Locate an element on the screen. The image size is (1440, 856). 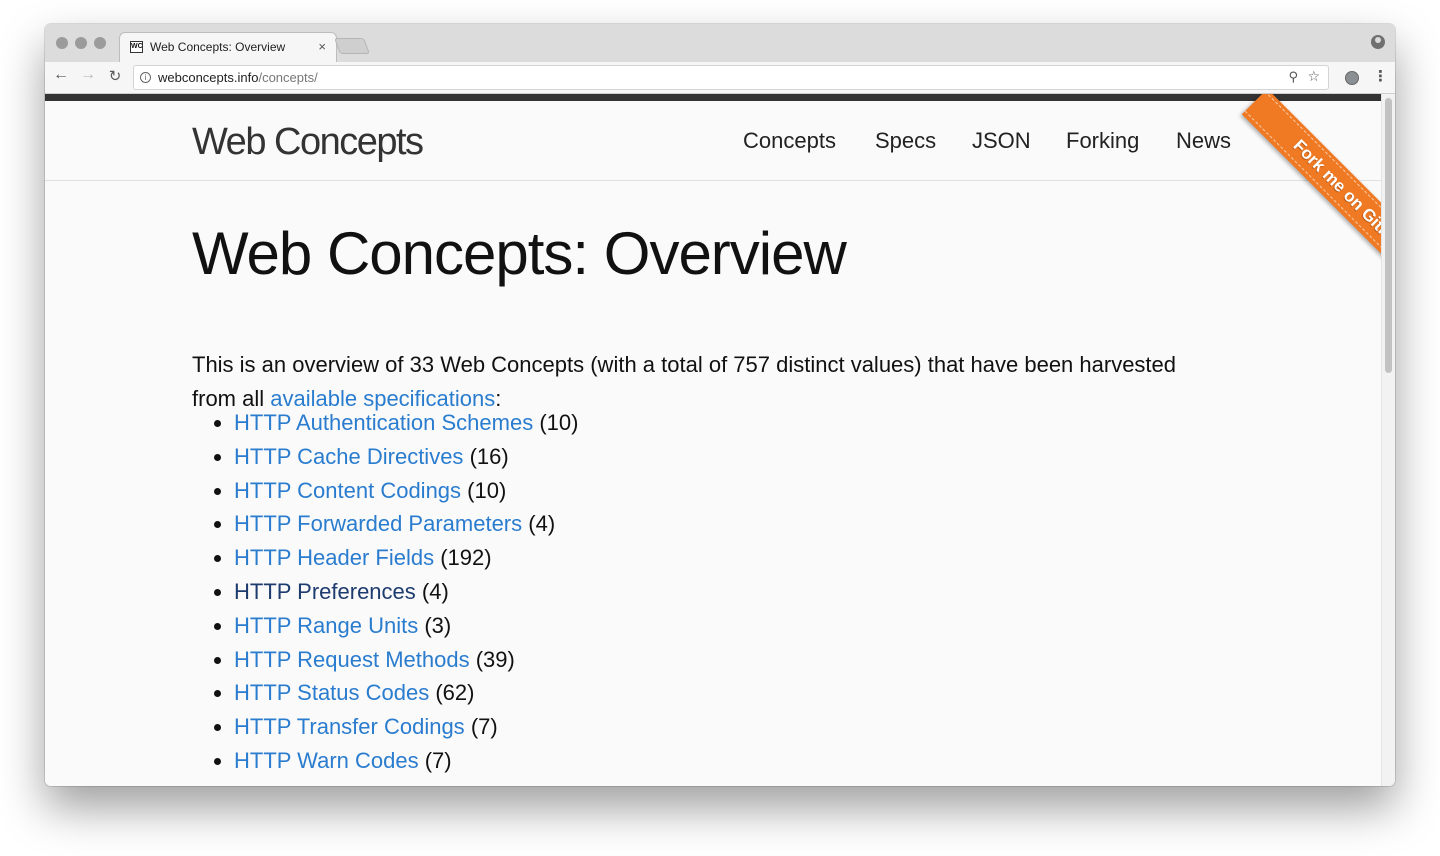
concept-link: HTTP Cache Directives is located at coordinates (348, 456).